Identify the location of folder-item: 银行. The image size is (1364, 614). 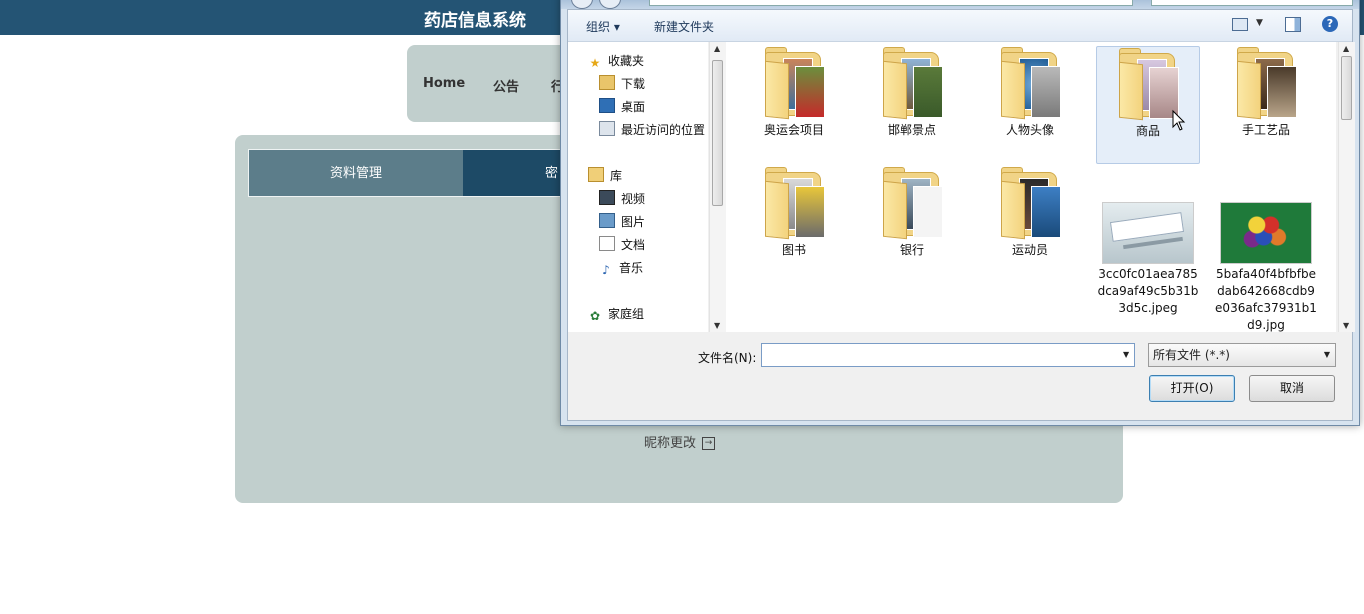
(912, 212).